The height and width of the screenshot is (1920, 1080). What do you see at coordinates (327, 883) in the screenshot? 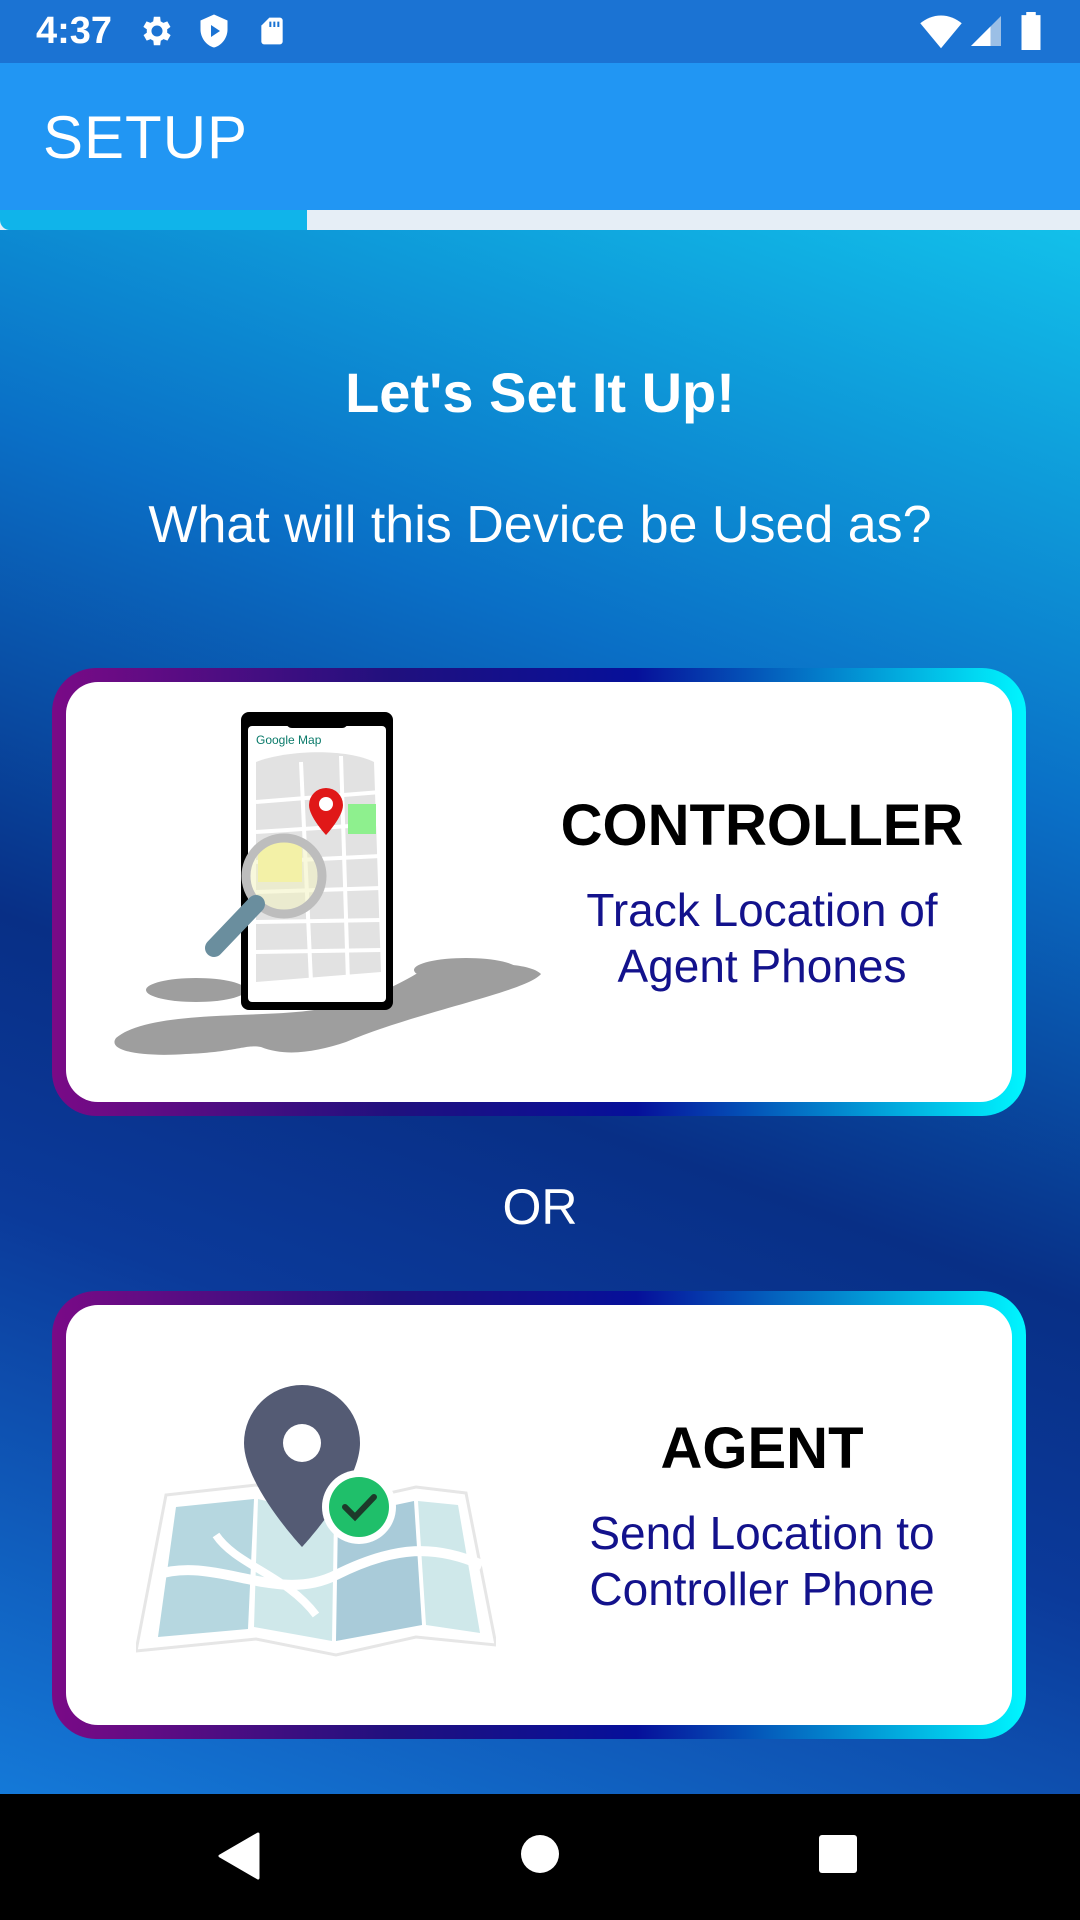
I see `phone-map-search-illustration: Google Map` at bounding box center [327, 883].